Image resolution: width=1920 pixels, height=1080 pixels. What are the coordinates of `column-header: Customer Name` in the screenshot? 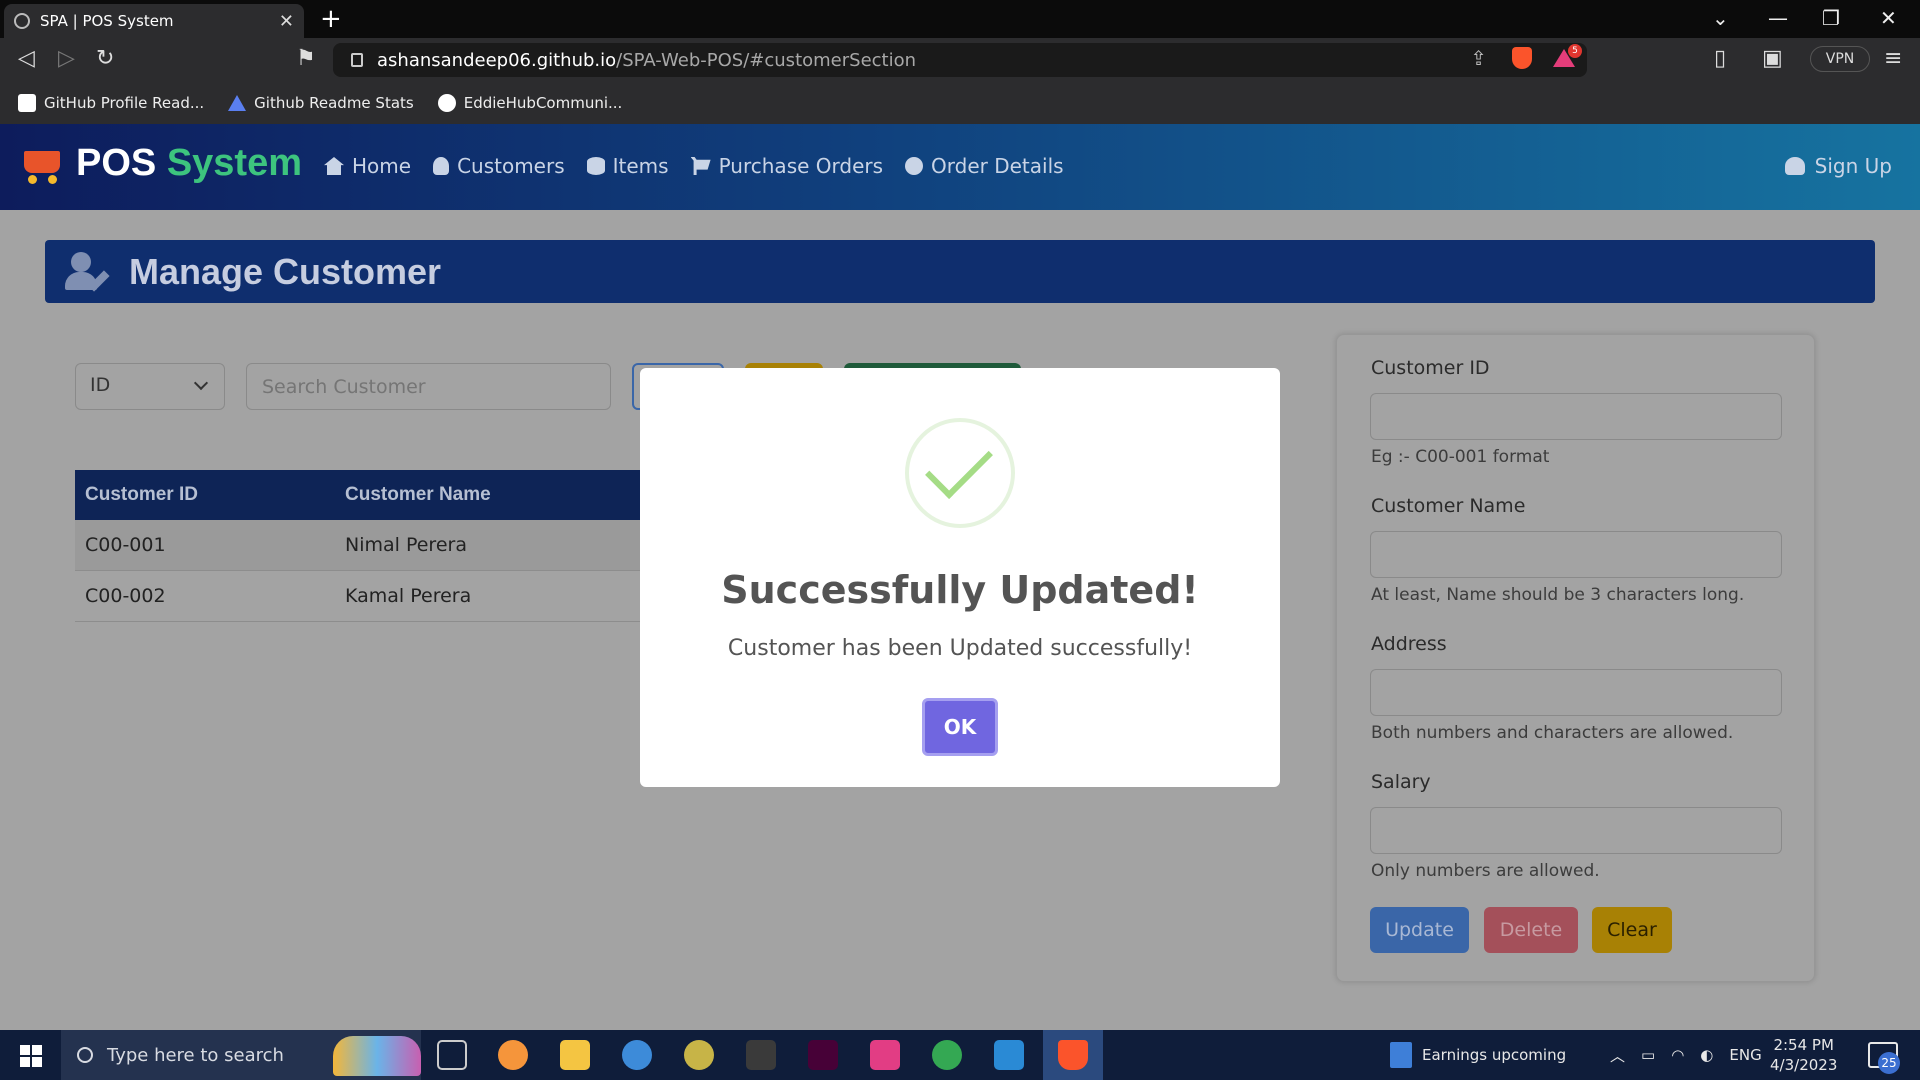 It's located at (418, 494).